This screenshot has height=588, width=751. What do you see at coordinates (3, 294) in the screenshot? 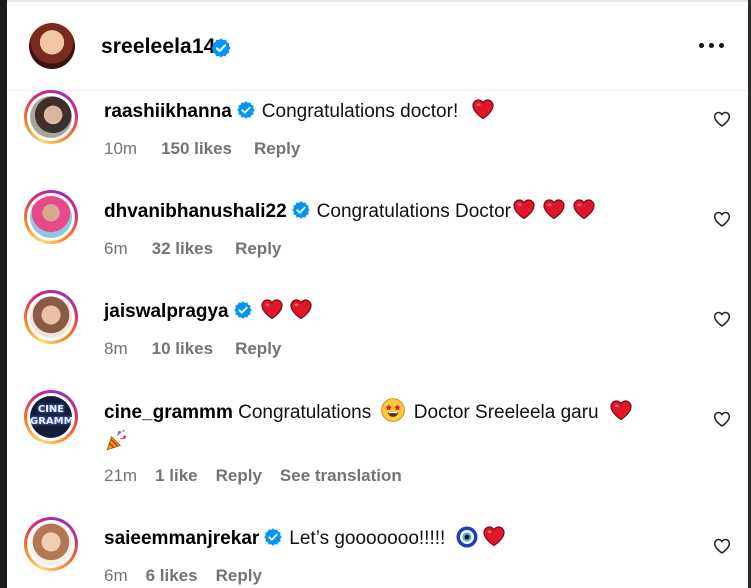
I see `window-left-edge` at bounding box center [3, 294].